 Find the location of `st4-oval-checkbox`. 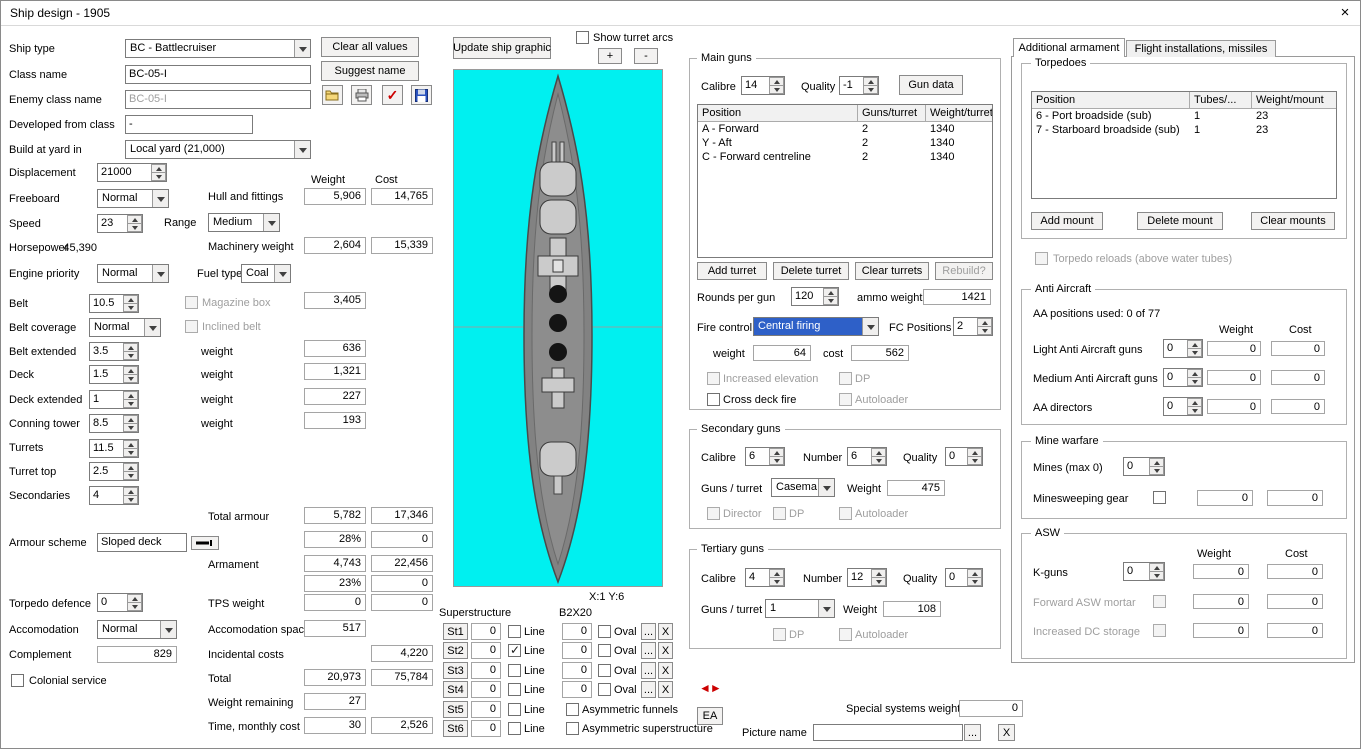

st4-oval-checkbox is located at coordinates (604, 689).